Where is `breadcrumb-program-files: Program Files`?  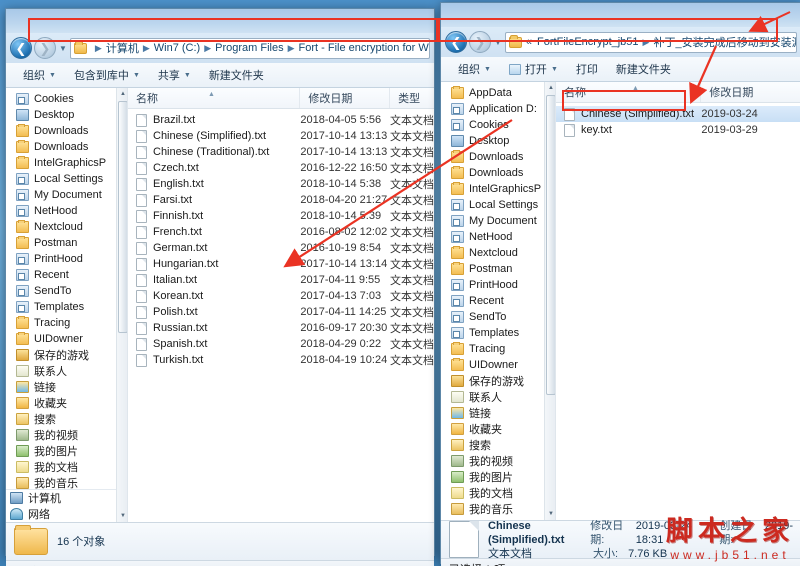 breadcrumb-program-files: Program Files is located at coordinates (249, 48).